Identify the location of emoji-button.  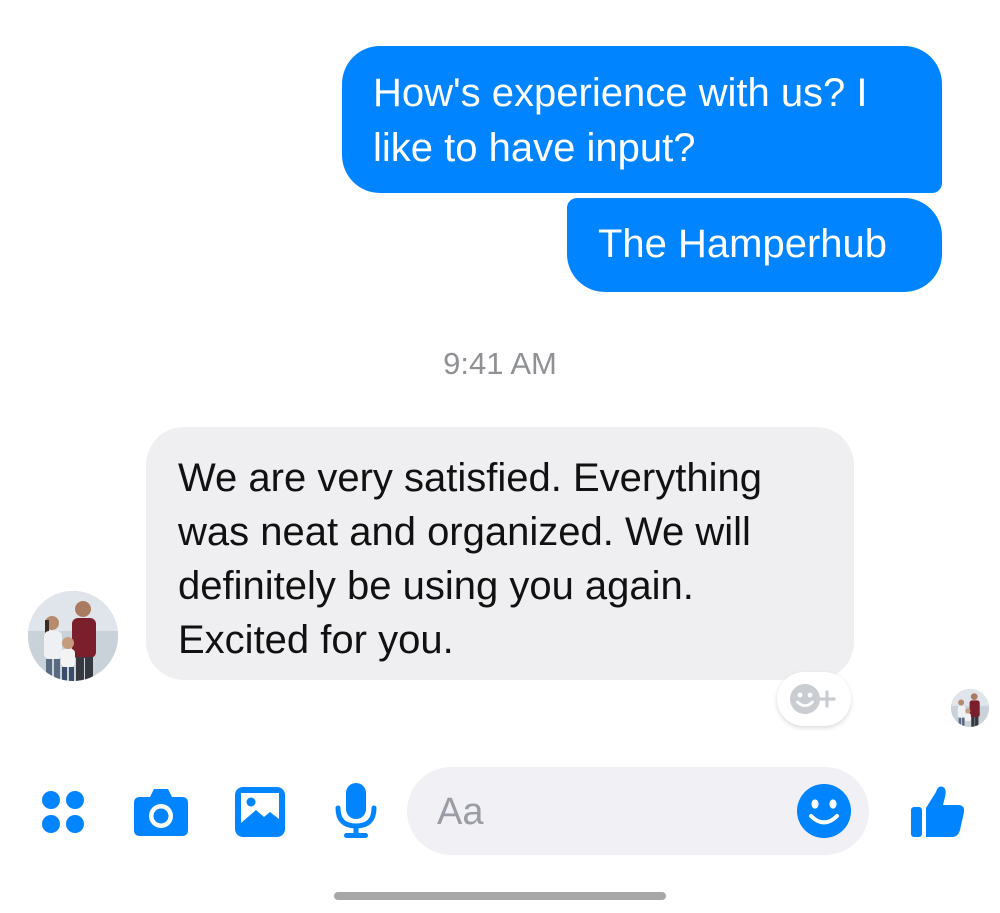
(824, 811).